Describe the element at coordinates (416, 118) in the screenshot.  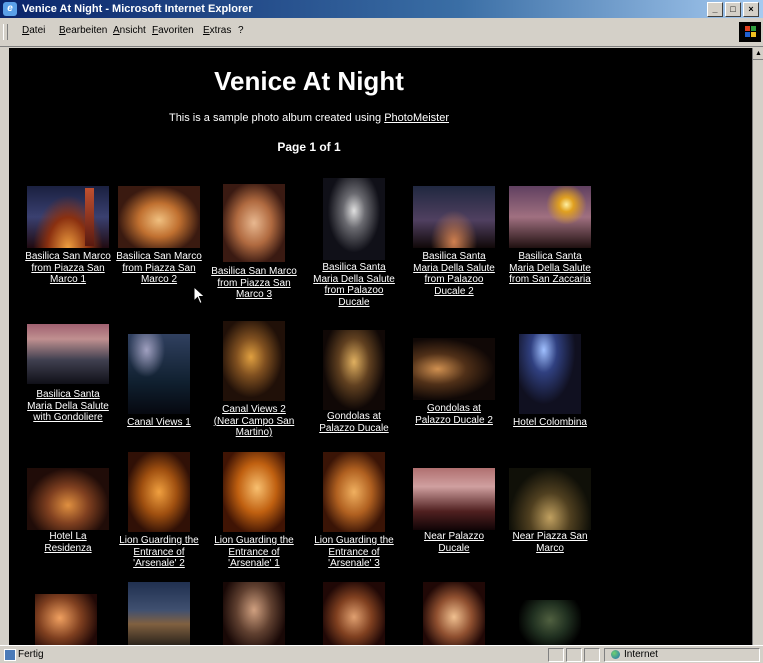
I see `photomeister-link: PhotoMeister` at that location.